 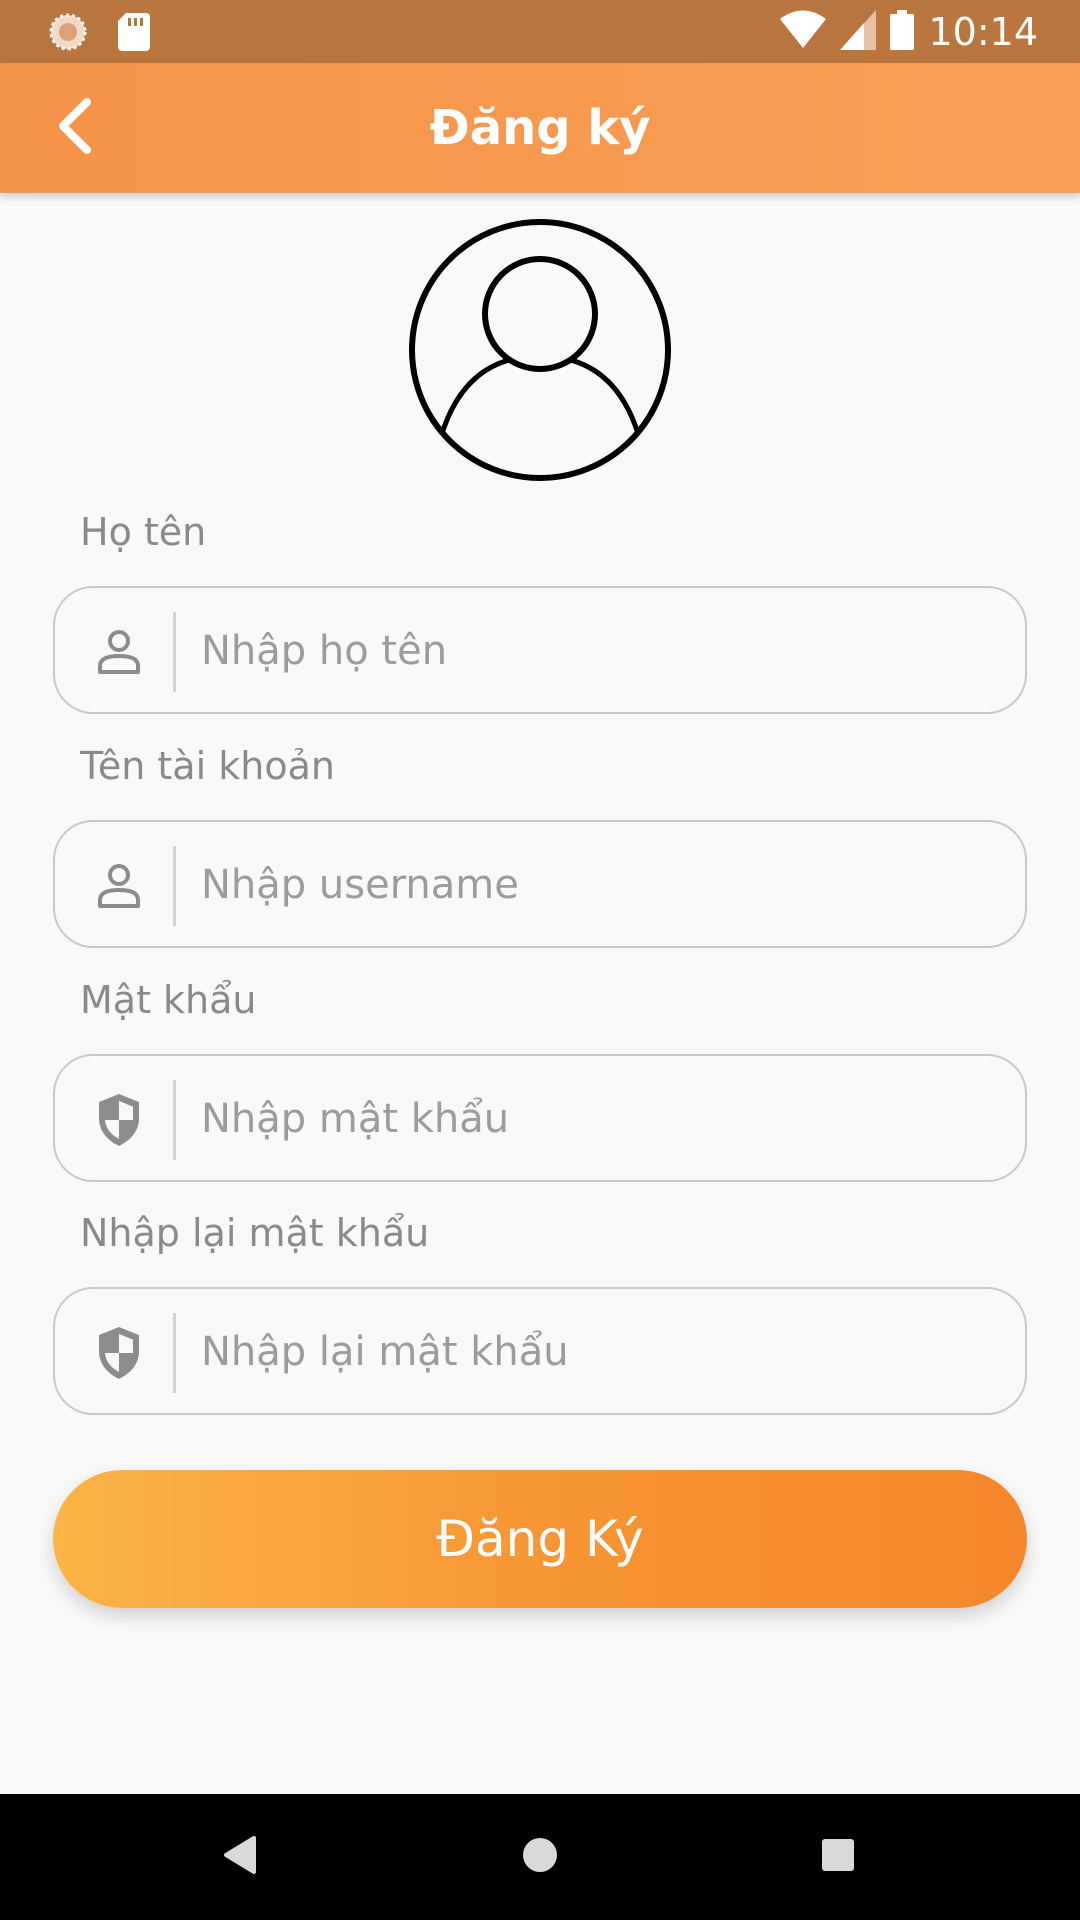 I want to click on confirm-password-field, so click(x=540, y=1351).